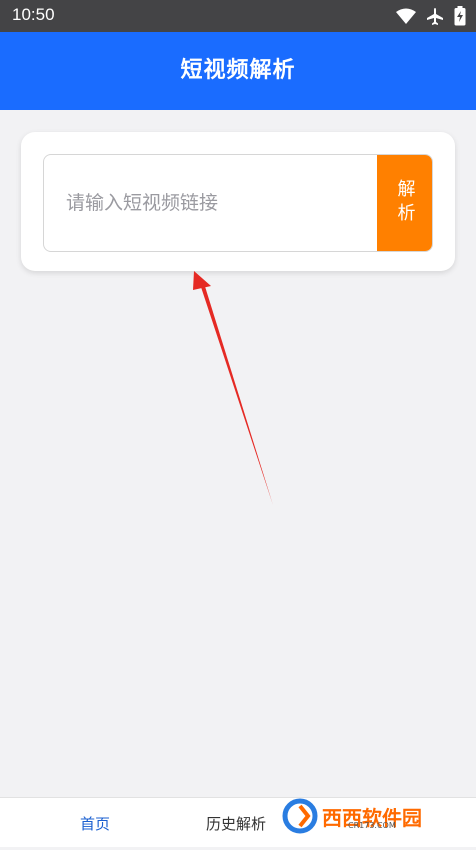  What do you see at coordinates (236, 822) in the screenshot?
I see `nav-item-history: 历史解析` at bounding box center [236, 822].